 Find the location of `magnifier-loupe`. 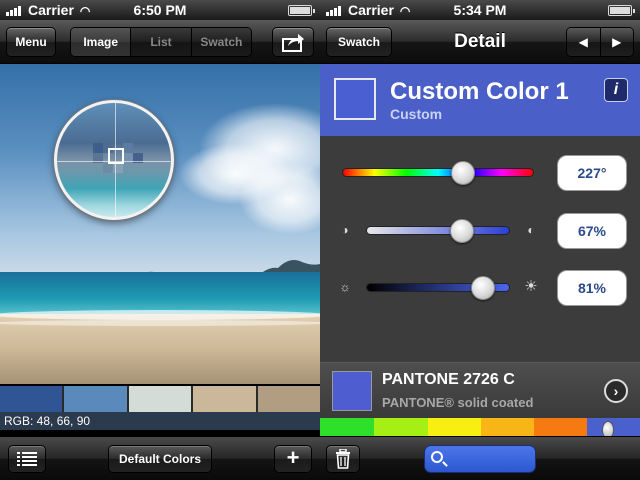

magnifier-loupe is located at coordinates (114, 160).